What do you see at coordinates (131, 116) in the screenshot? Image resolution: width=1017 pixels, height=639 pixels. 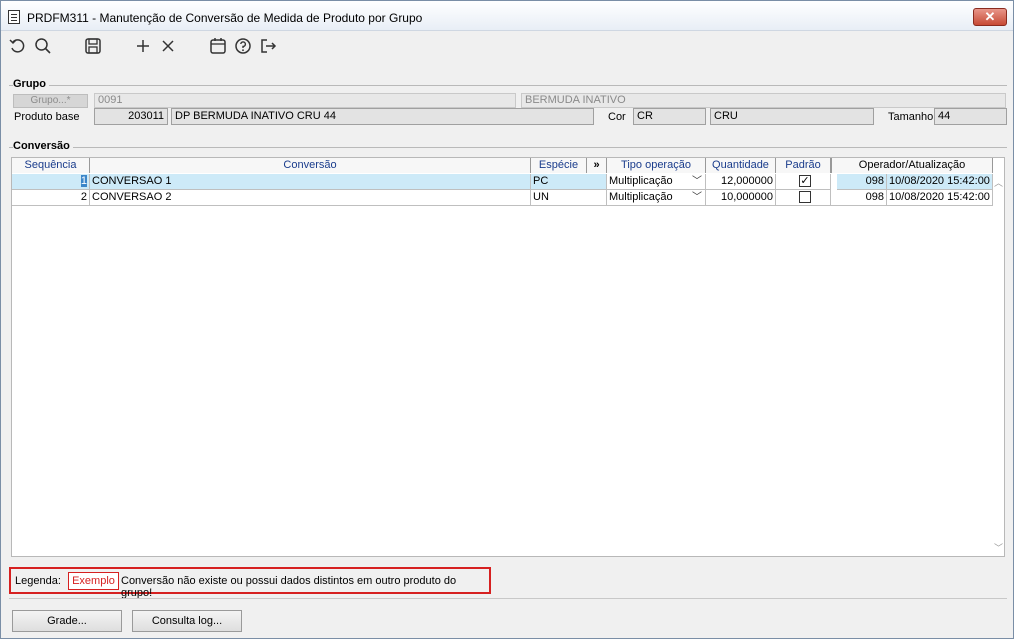 I see `produto-base-code-field: 203011` at bounding box center [131, 116].